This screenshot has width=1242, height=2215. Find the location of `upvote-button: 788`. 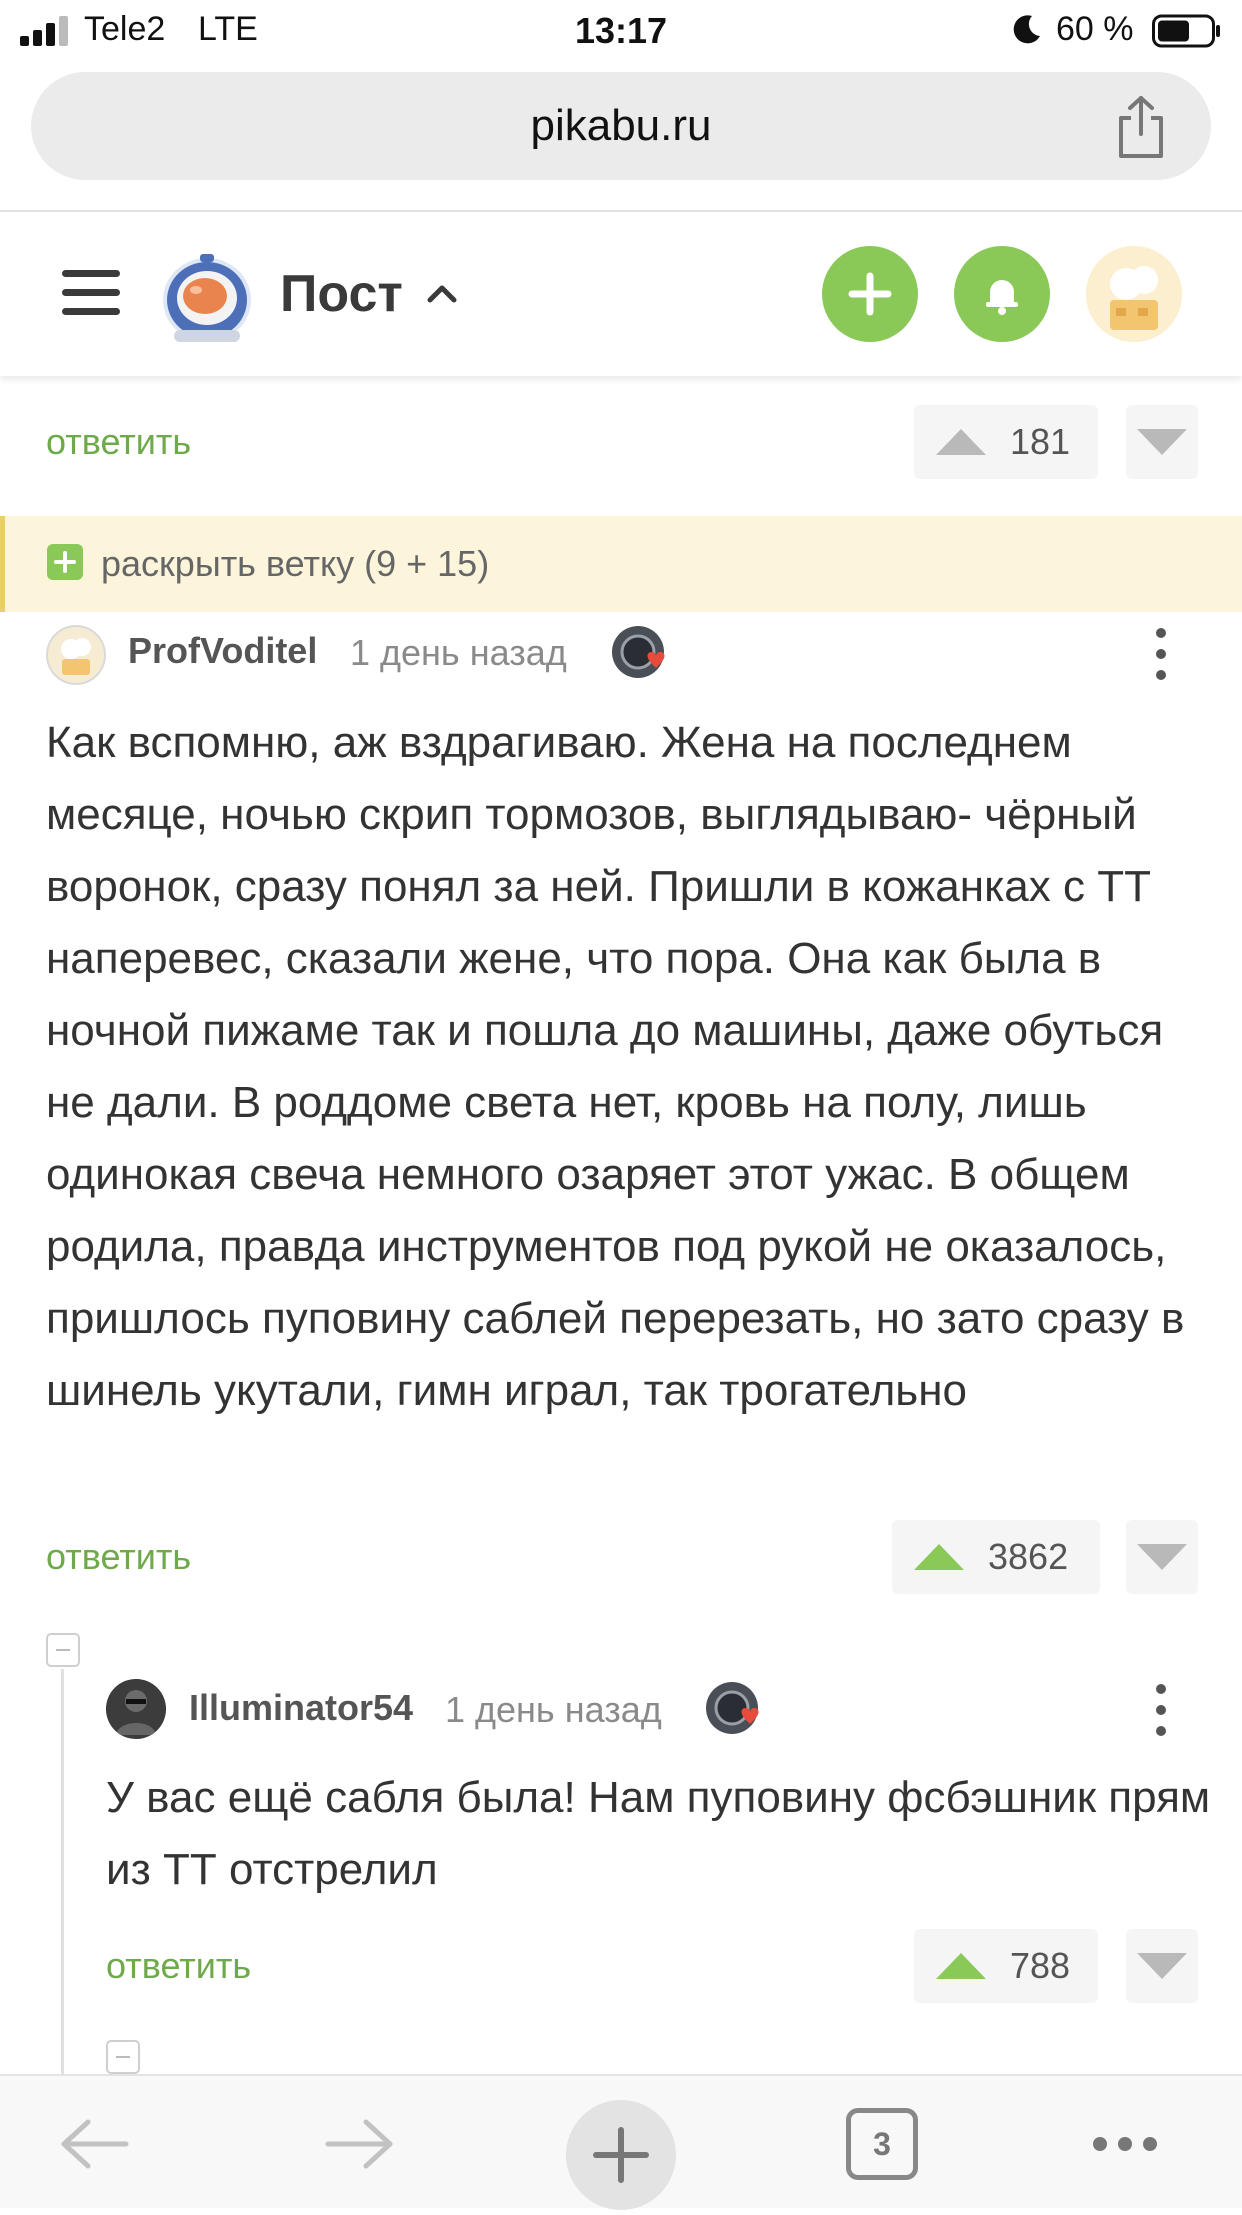

upvote-button: 788 is located at coordinates (1006, 1966).